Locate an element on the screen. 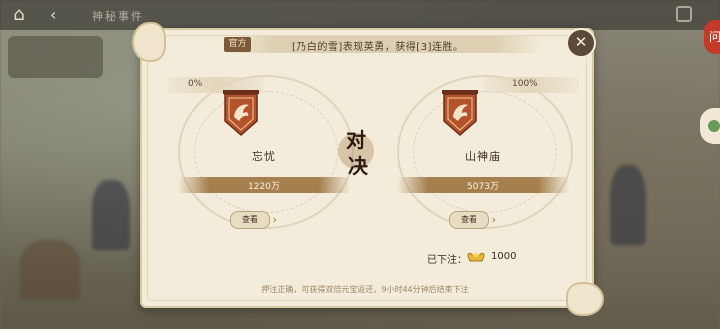  team-amount: 1220万 is located at coordinates (264, 187).